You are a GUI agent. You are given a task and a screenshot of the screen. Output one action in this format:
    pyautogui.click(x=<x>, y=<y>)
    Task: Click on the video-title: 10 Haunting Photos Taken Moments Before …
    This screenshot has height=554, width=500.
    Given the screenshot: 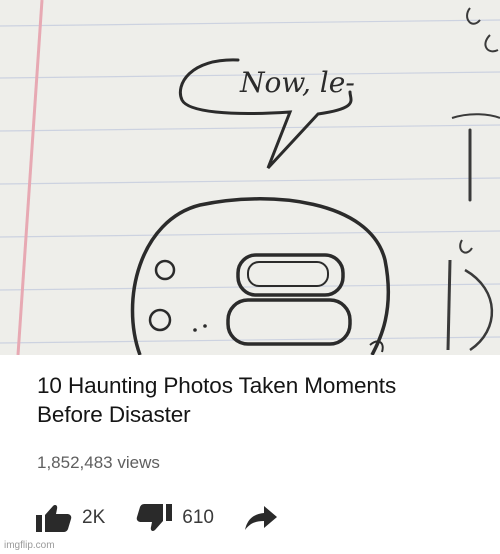 What is the action you would take?
    pyautogui.click(x=252, y=400)
    